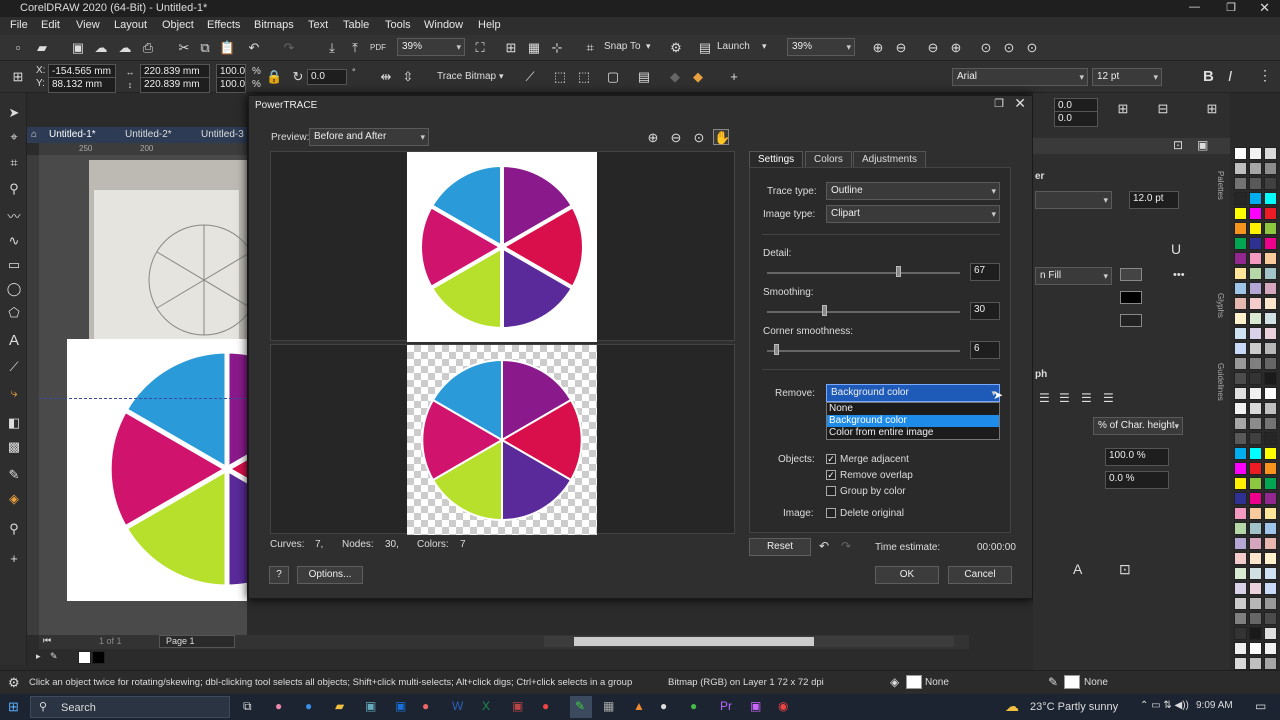 Image resolution: width=1280 pixels, height=720 pixels. I want to click on remove-option-none: None, so click(913, 409).